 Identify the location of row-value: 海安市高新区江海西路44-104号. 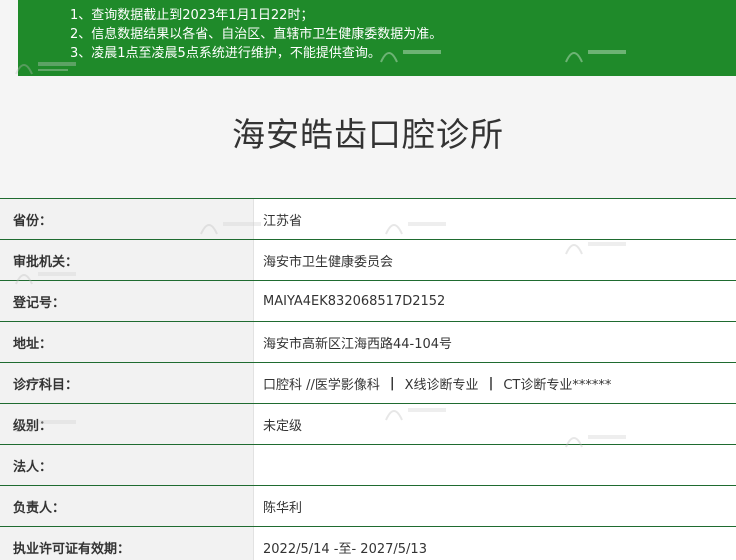
(495, 342).